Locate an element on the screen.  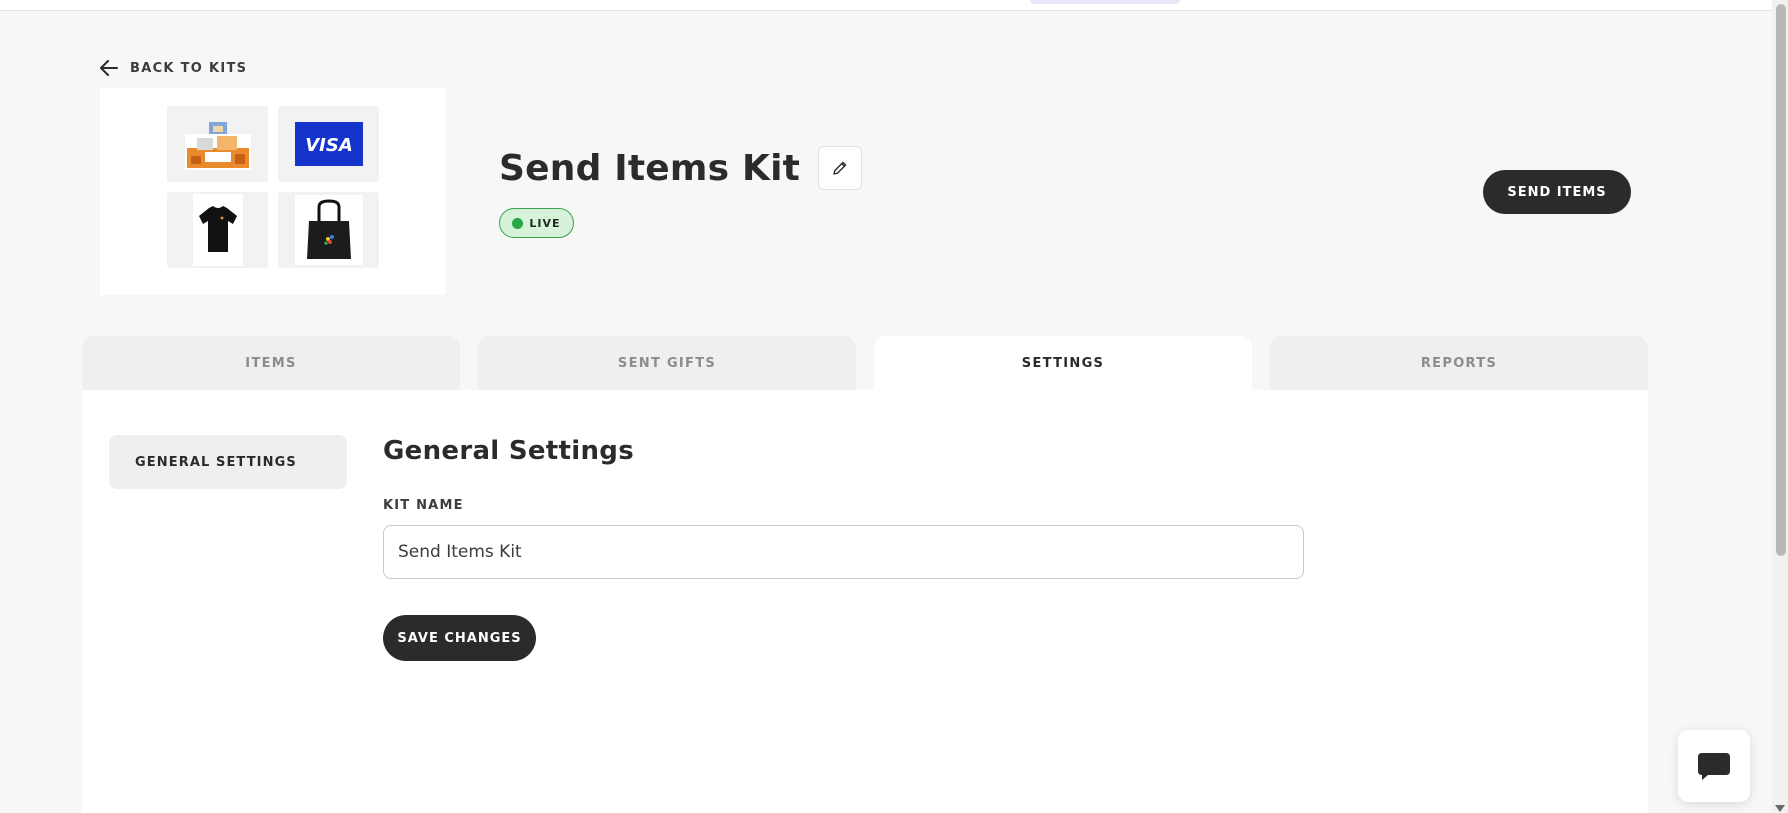
thumbnail-visa-card: VISA is located at coordinates (328, 144).